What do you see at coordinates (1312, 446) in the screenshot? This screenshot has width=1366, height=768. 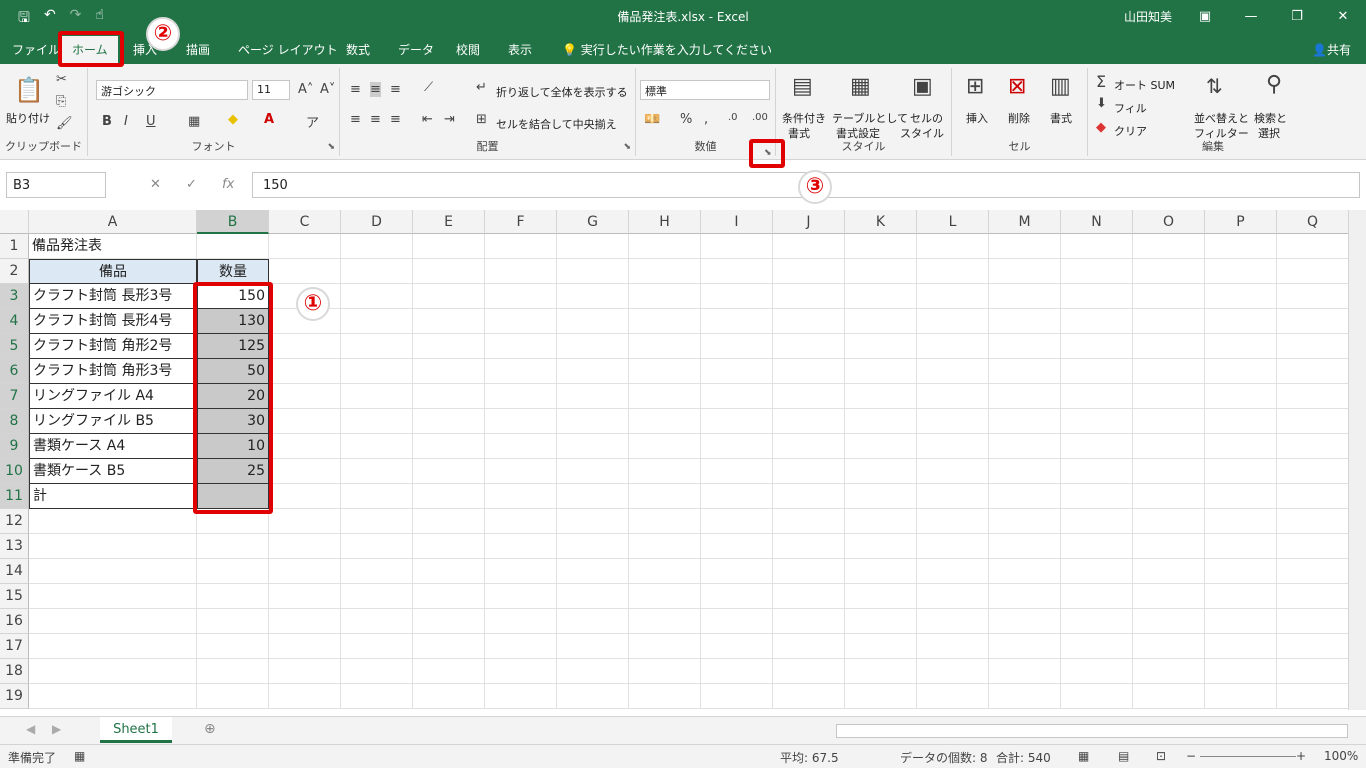 I see `cell-q9` at bounding box center [1312, 446].